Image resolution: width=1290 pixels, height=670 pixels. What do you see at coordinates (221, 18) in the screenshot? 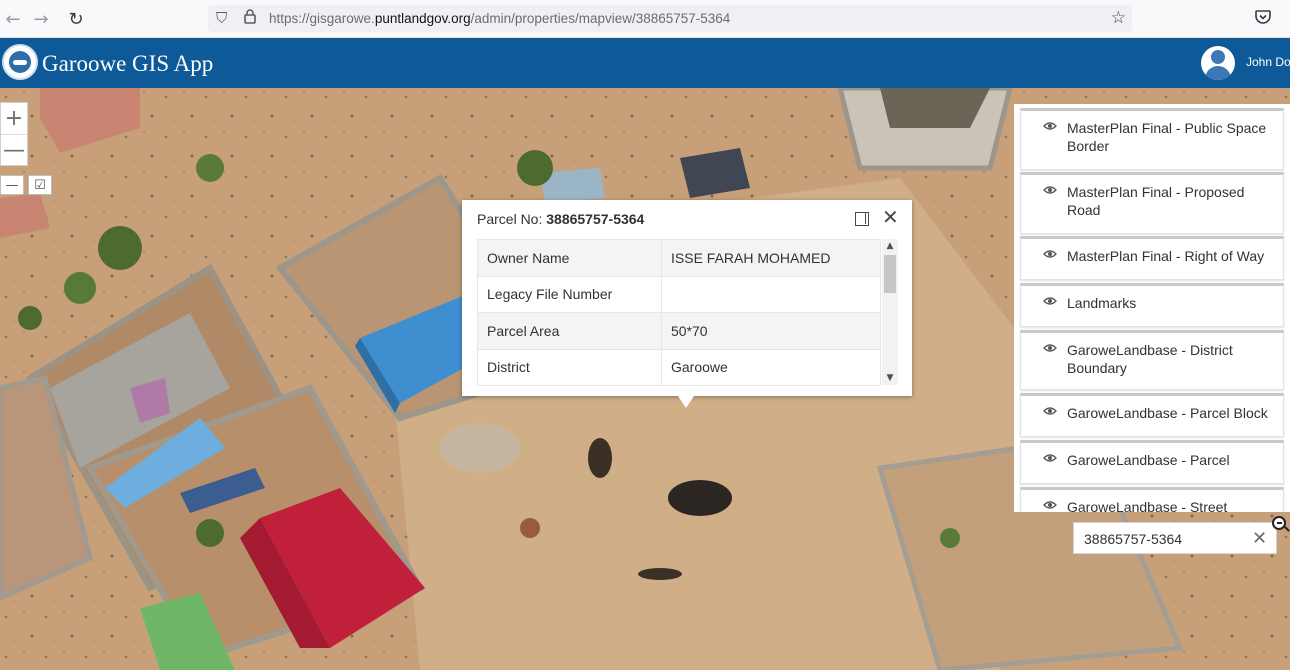
I see `shield-icon: ⛉` at bounding box center [221, 18].